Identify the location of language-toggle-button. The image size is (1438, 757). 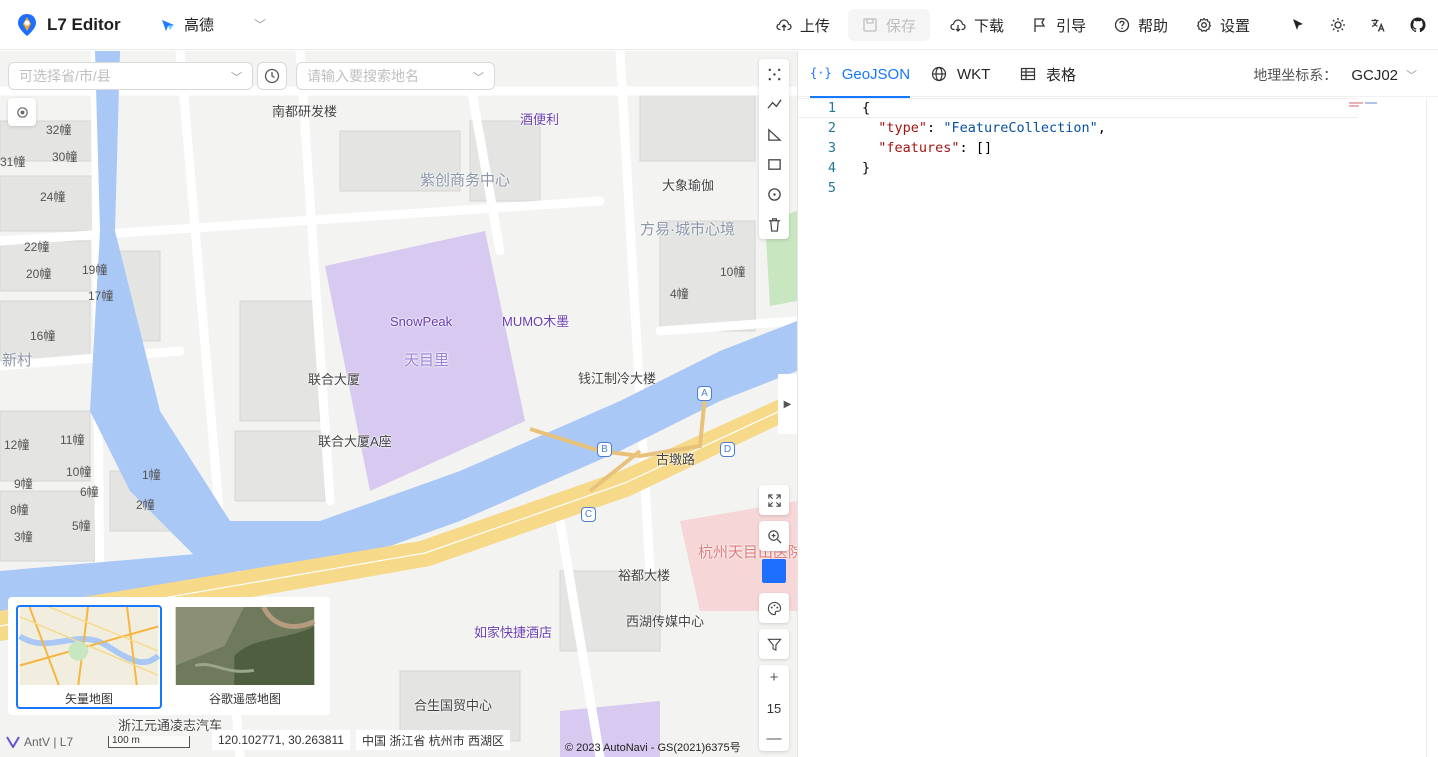
(1378, 25).